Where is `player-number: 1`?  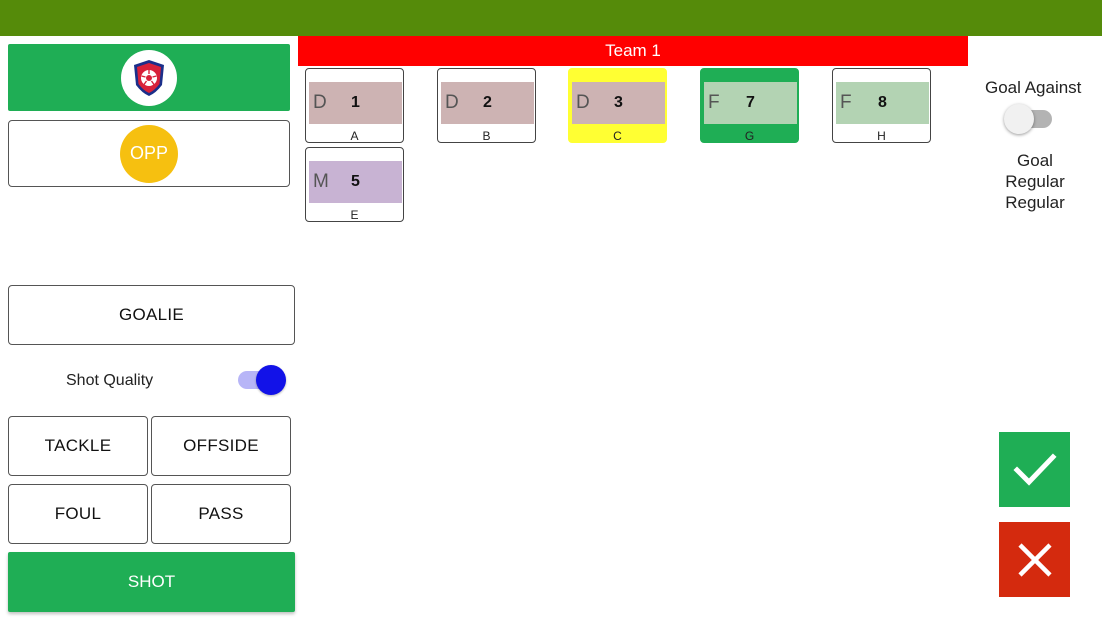
player-number: 1 is located at coordinates (355, 102).